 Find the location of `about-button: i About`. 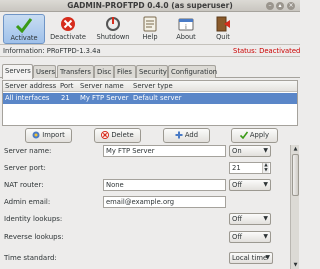

about-button: i About is located at coordinates (186, 29).